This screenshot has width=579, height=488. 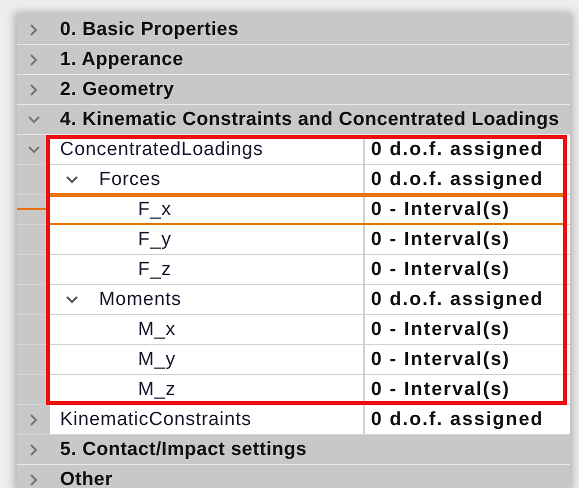 What do you see at coordinates (293, 60) in the screenshot?
I see `category-header: 1. Apperance` at bounding box center [293, 60].